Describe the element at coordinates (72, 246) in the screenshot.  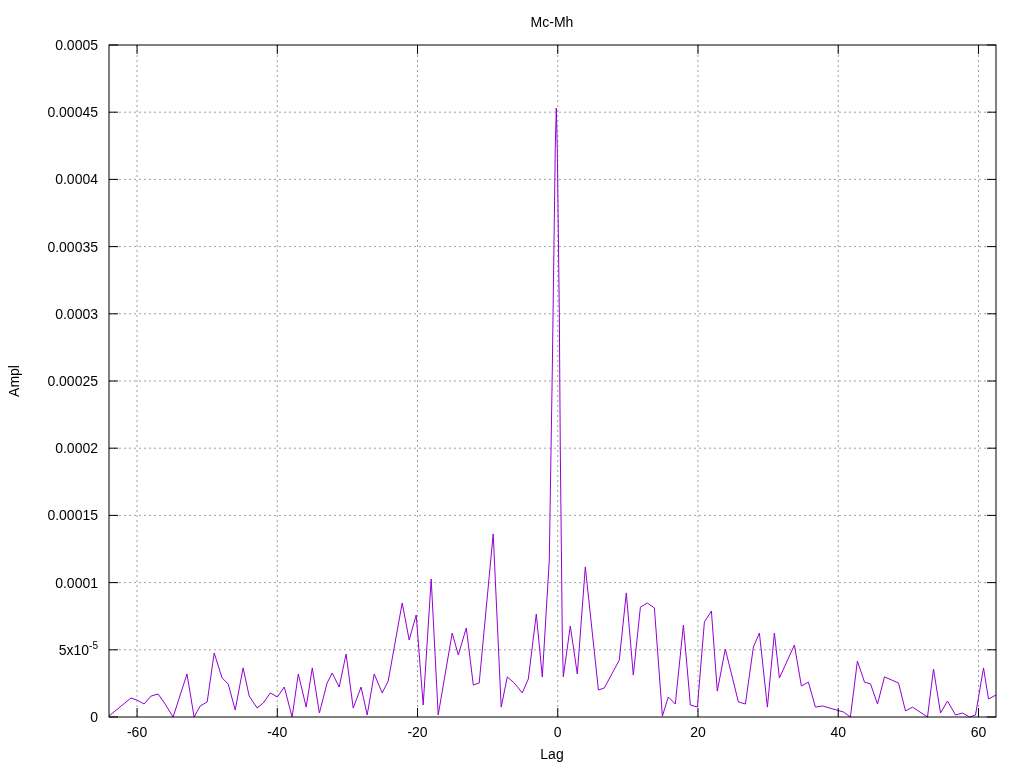
I see `tick-label: 0.00035` at that location.